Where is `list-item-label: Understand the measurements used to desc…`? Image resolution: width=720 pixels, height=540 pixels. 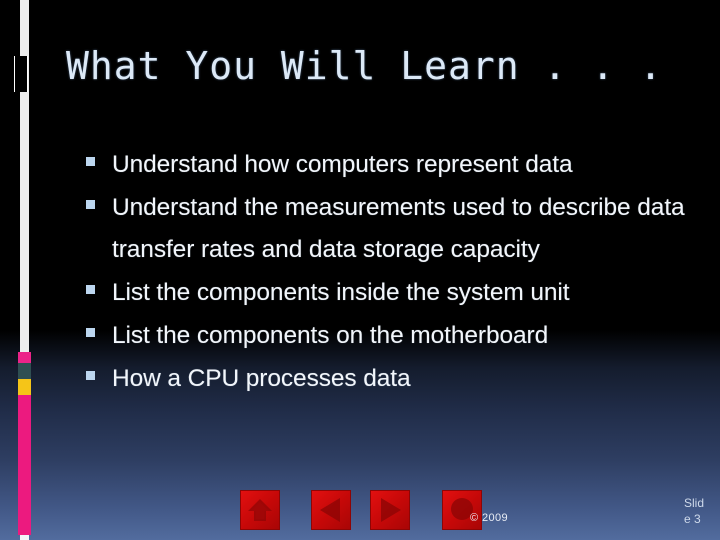
list-item-label: Understand the measurements used to desc… is located at coordinates (398, 228).